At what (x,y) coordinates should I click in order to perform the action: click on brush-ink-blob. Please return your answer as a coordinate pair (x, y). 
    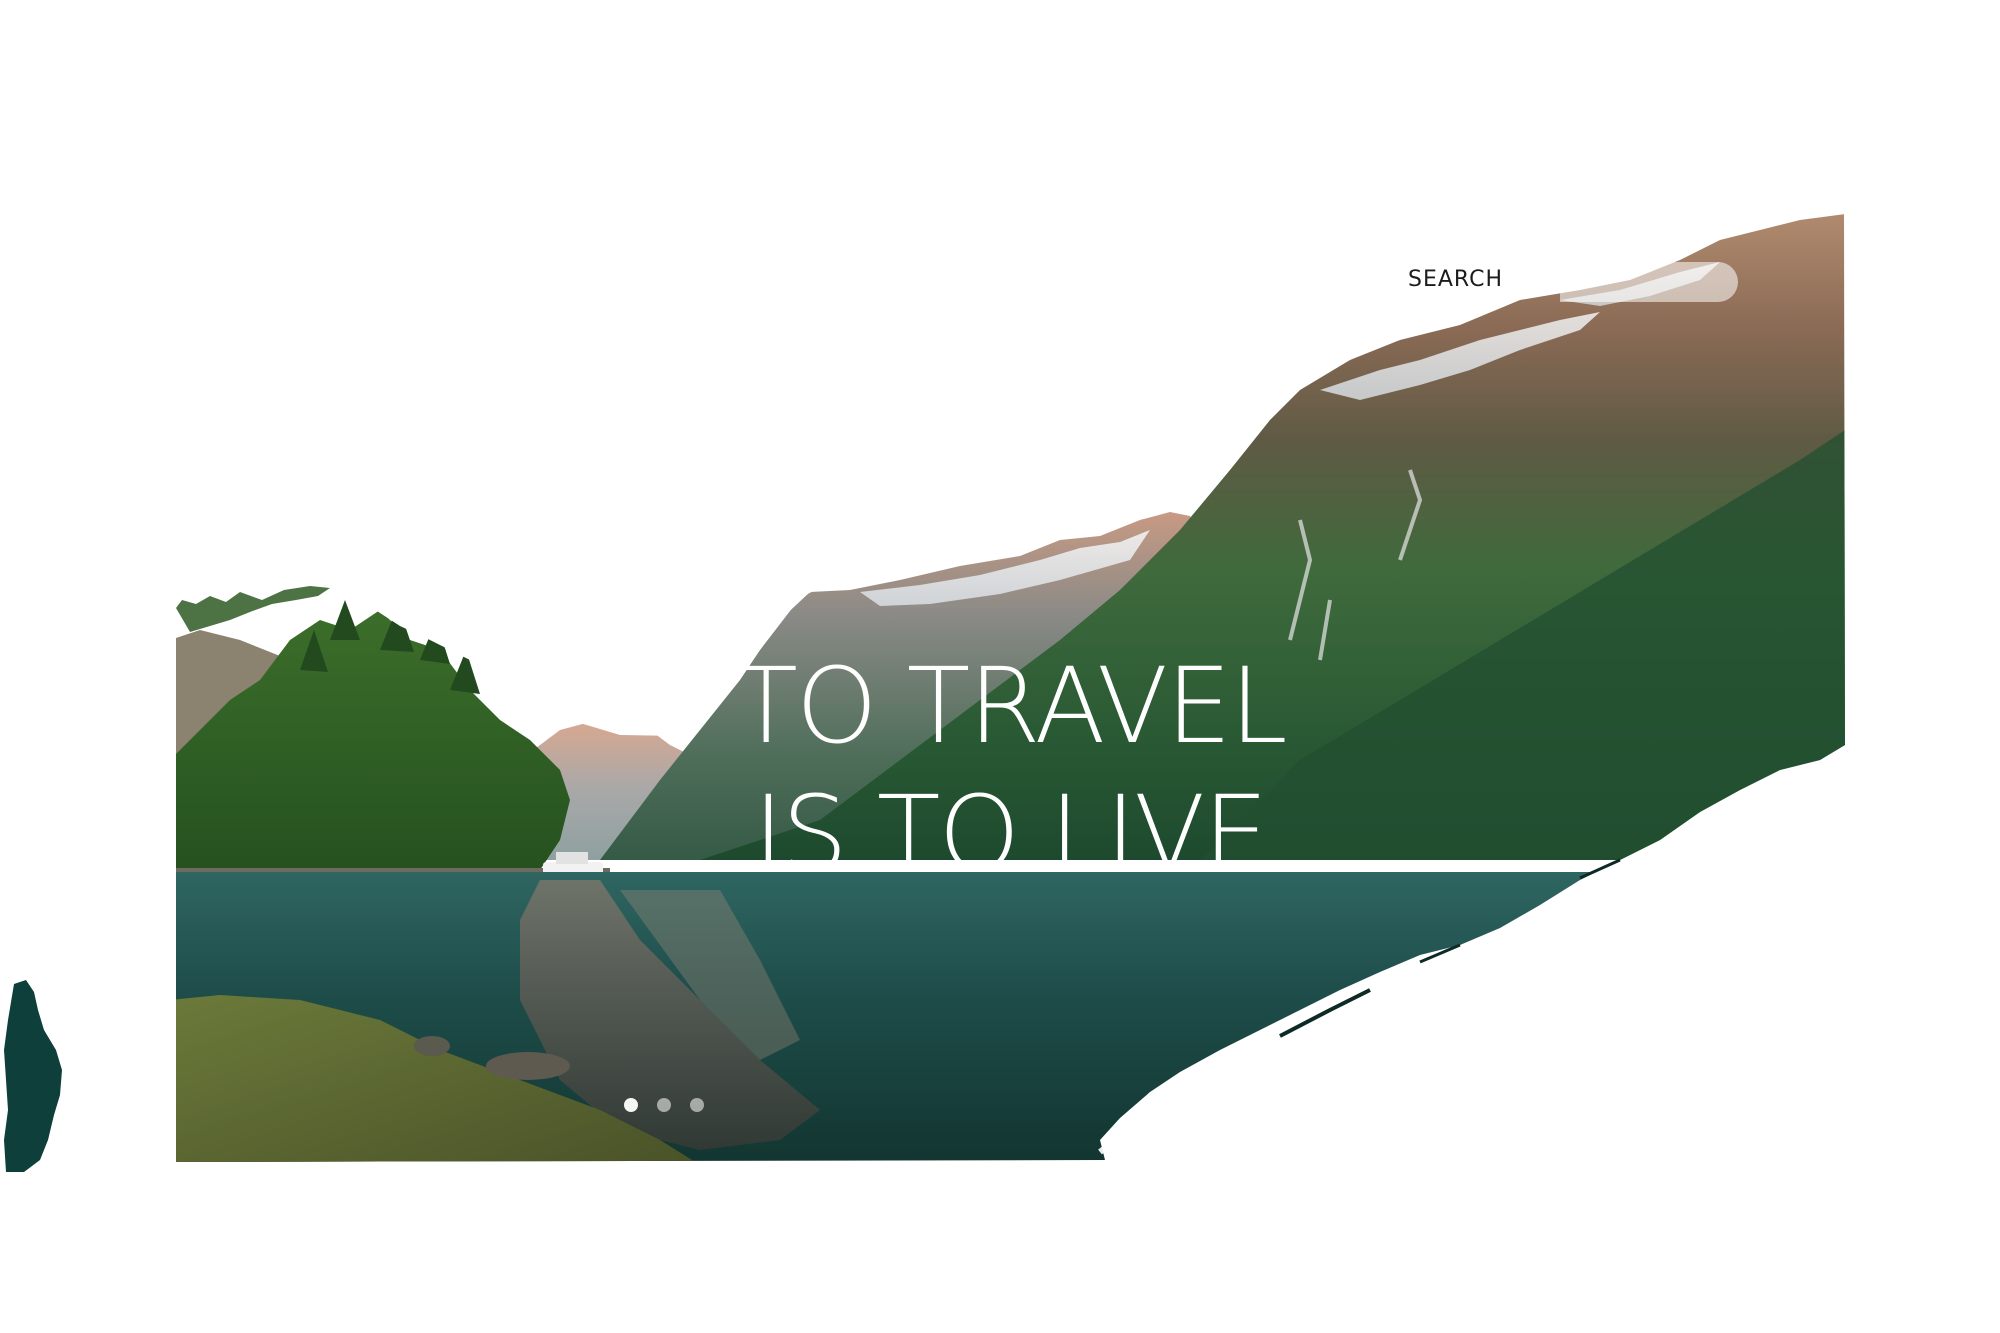
    Looking at the image, I should click on (33, 1076).